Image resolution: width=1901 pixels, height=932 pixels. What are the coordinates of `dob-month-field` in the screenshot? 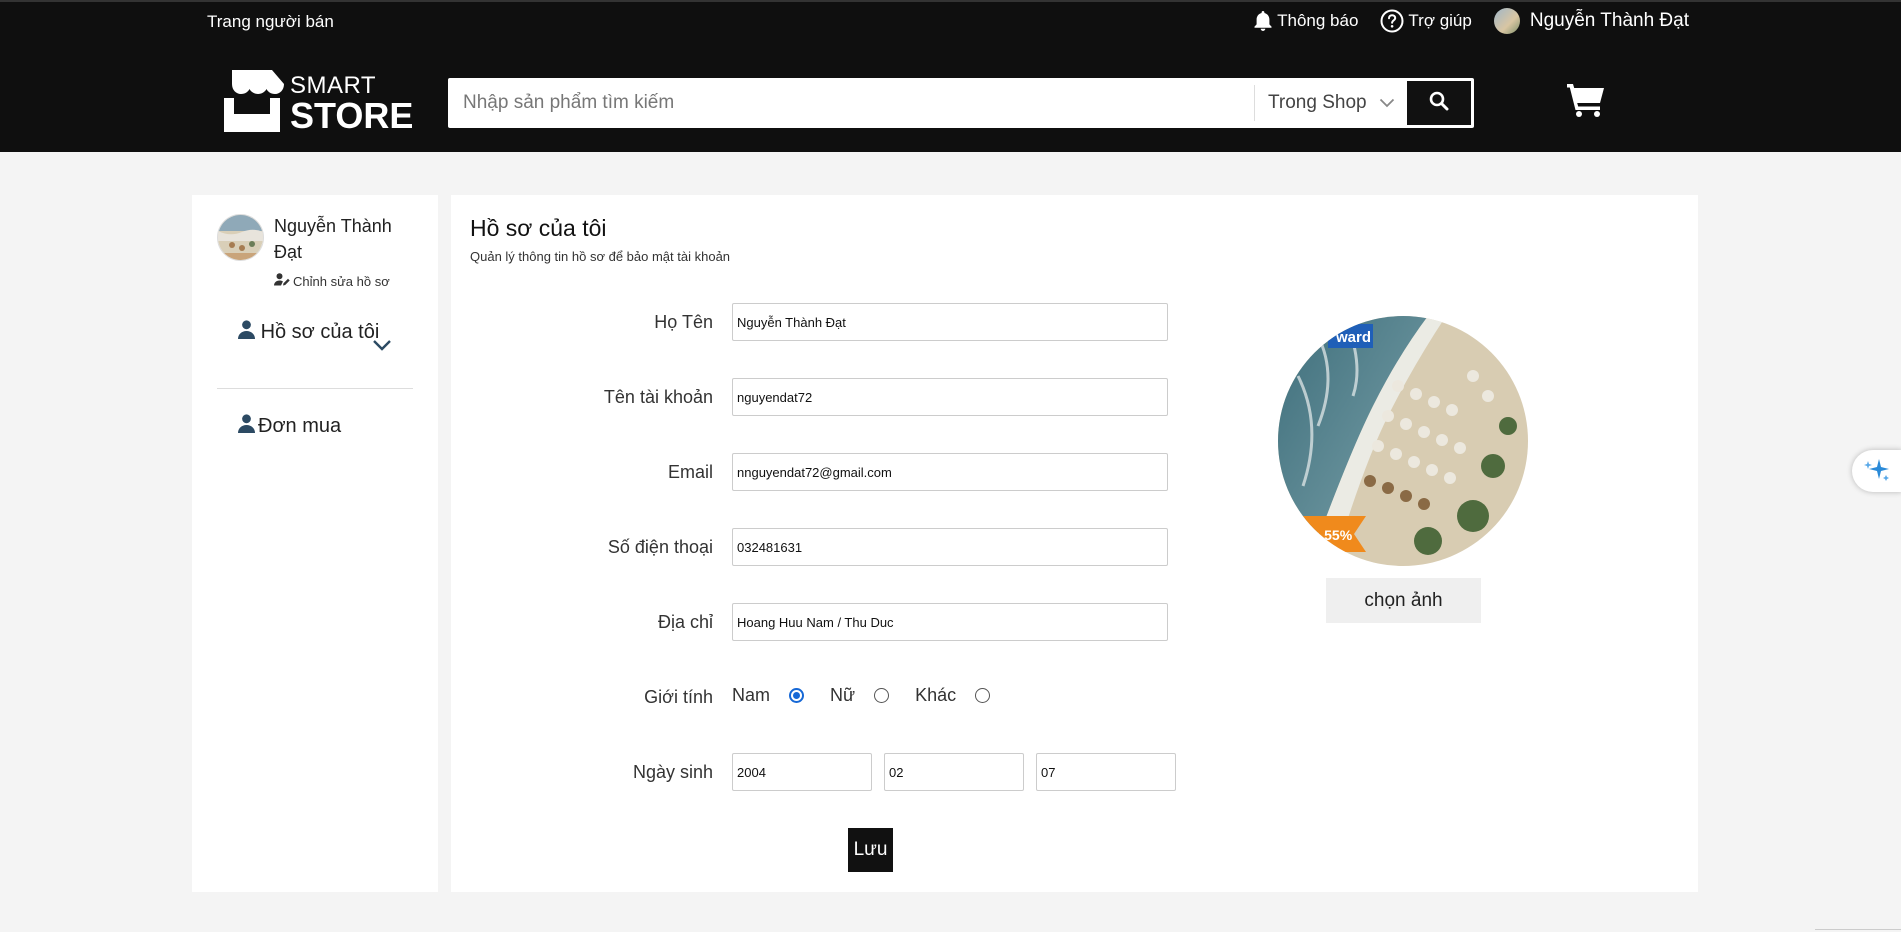 It's located at (954, 772).